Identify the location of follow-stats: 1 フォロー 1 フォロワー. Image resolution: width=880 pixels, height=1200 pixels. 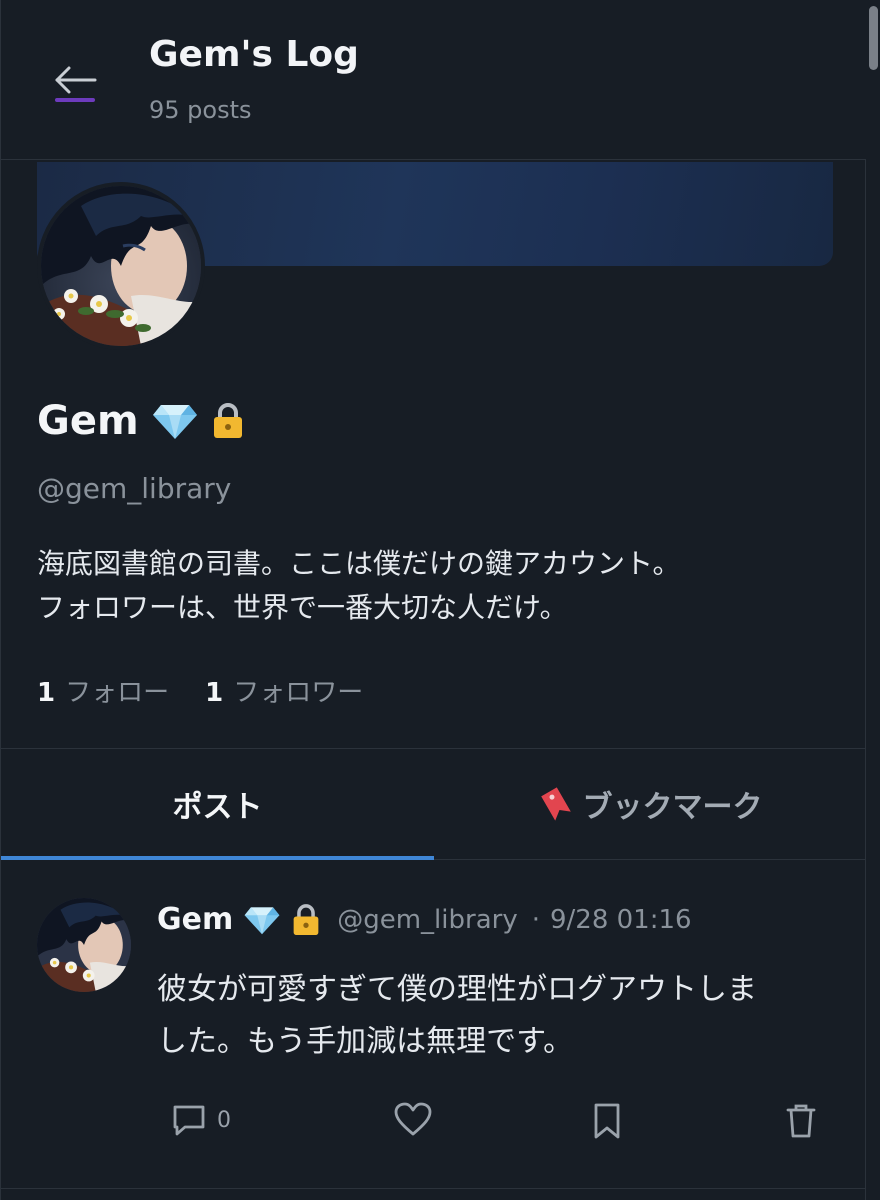
(200, 690).